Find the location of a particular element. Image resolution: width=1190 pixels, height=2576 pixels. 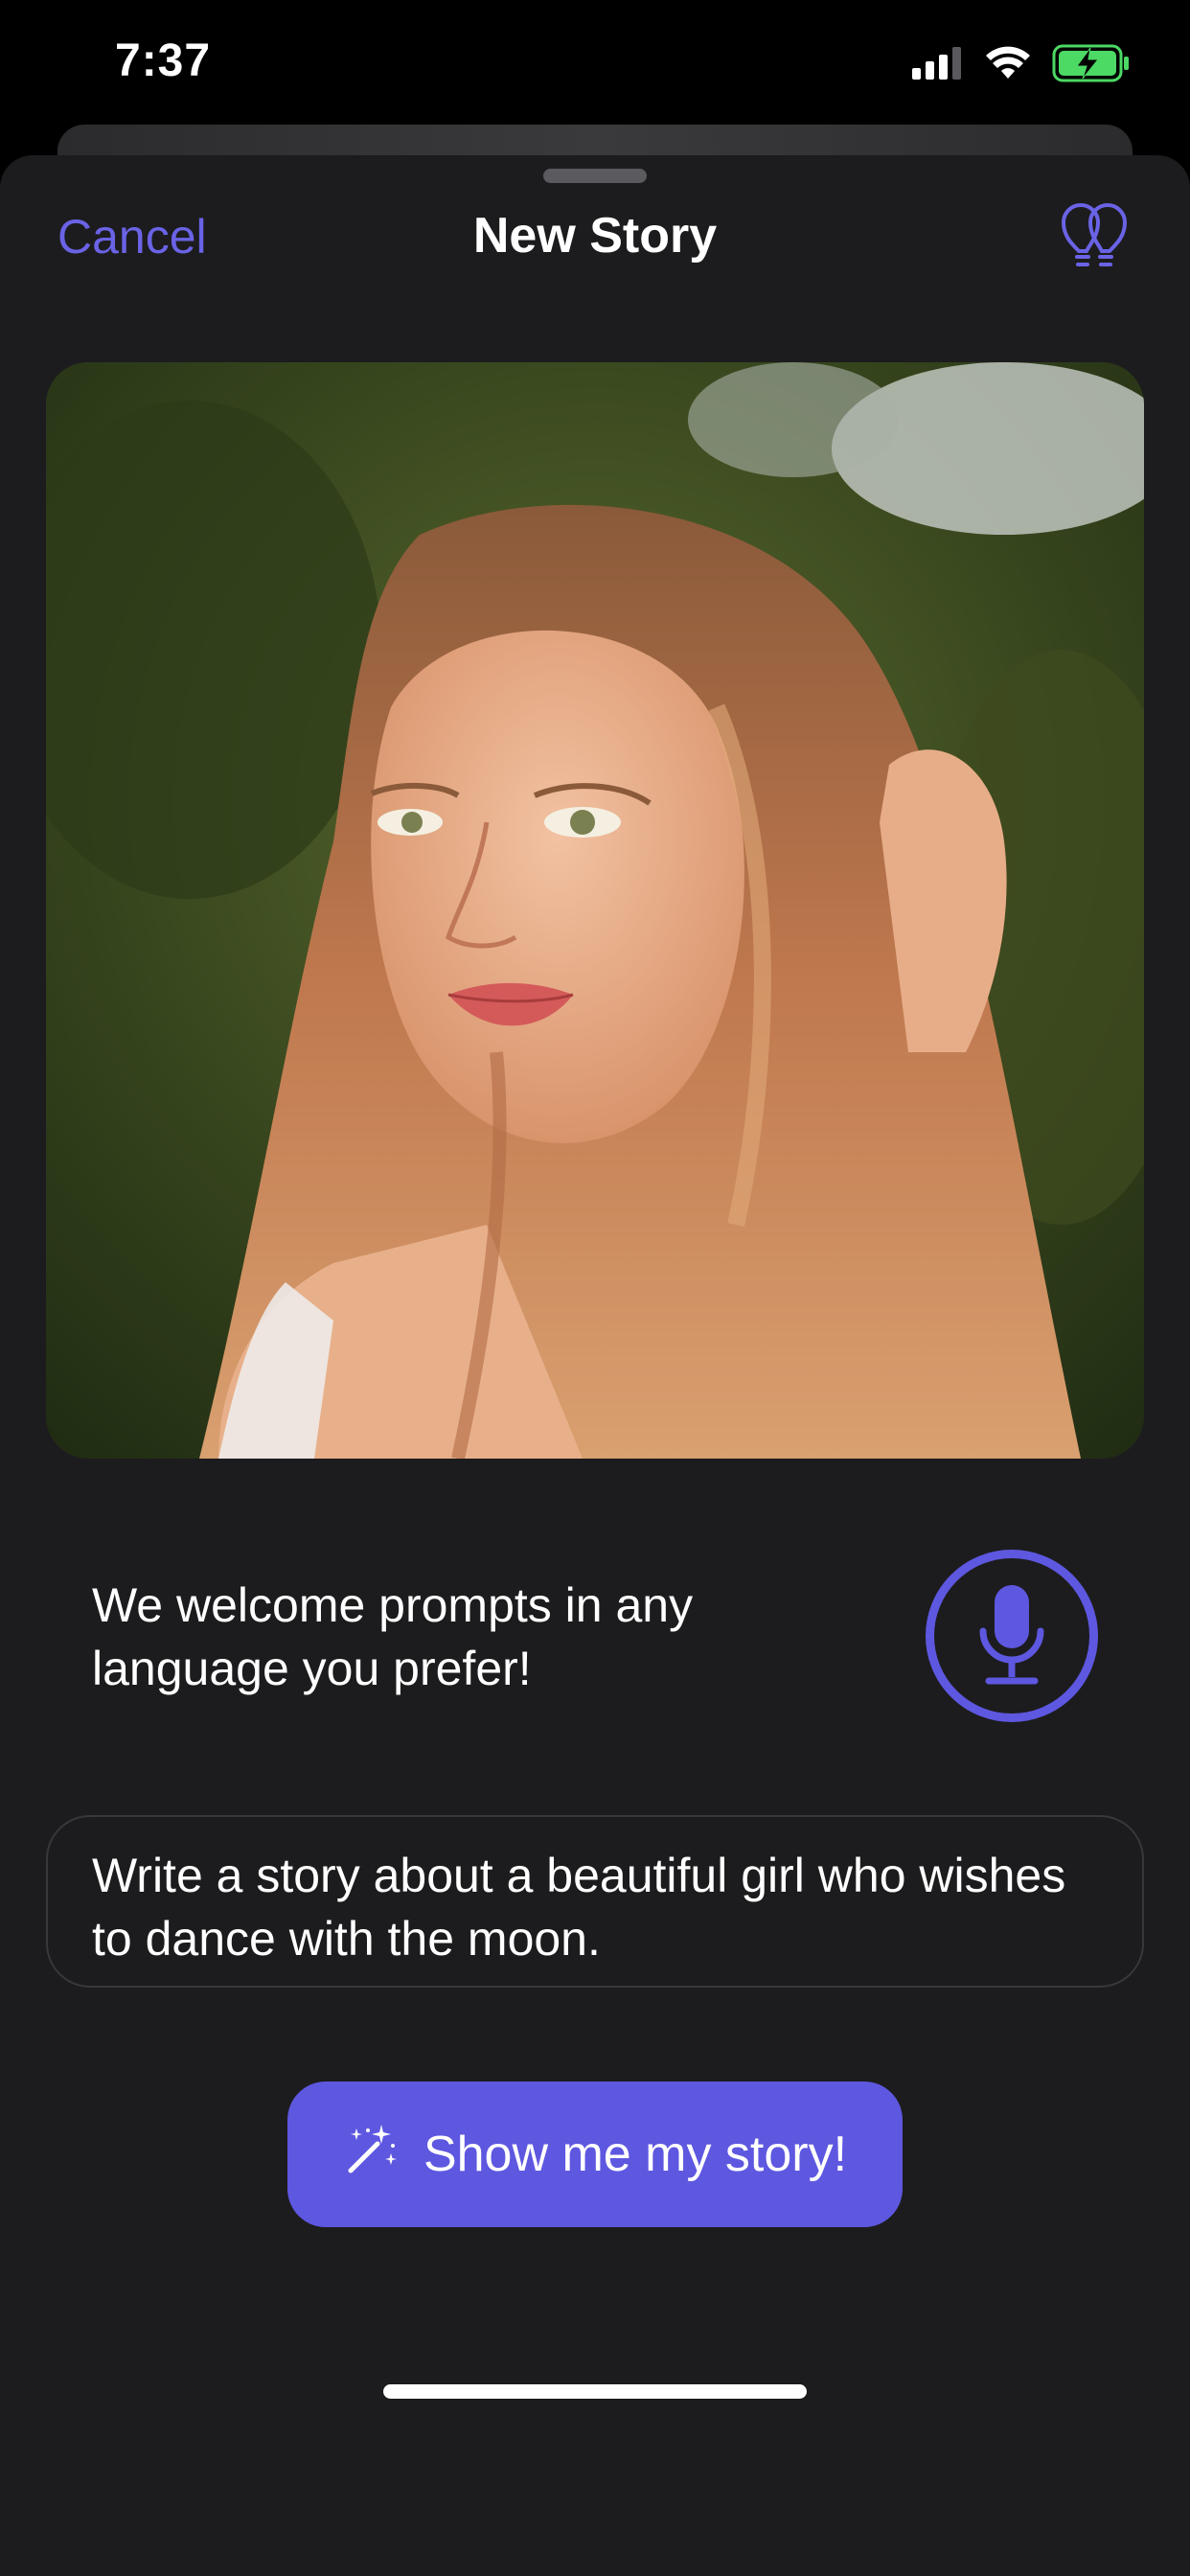

microphone-icon is located at coordinates (1012, 1636).